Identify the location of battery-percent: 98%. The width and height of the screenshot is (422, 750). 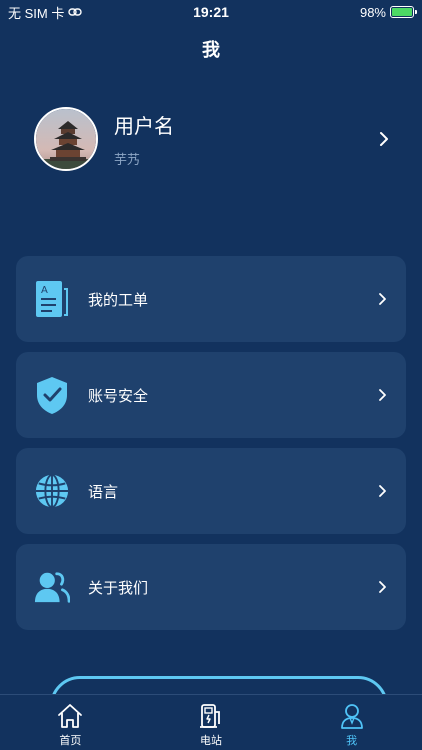
(372, 12).